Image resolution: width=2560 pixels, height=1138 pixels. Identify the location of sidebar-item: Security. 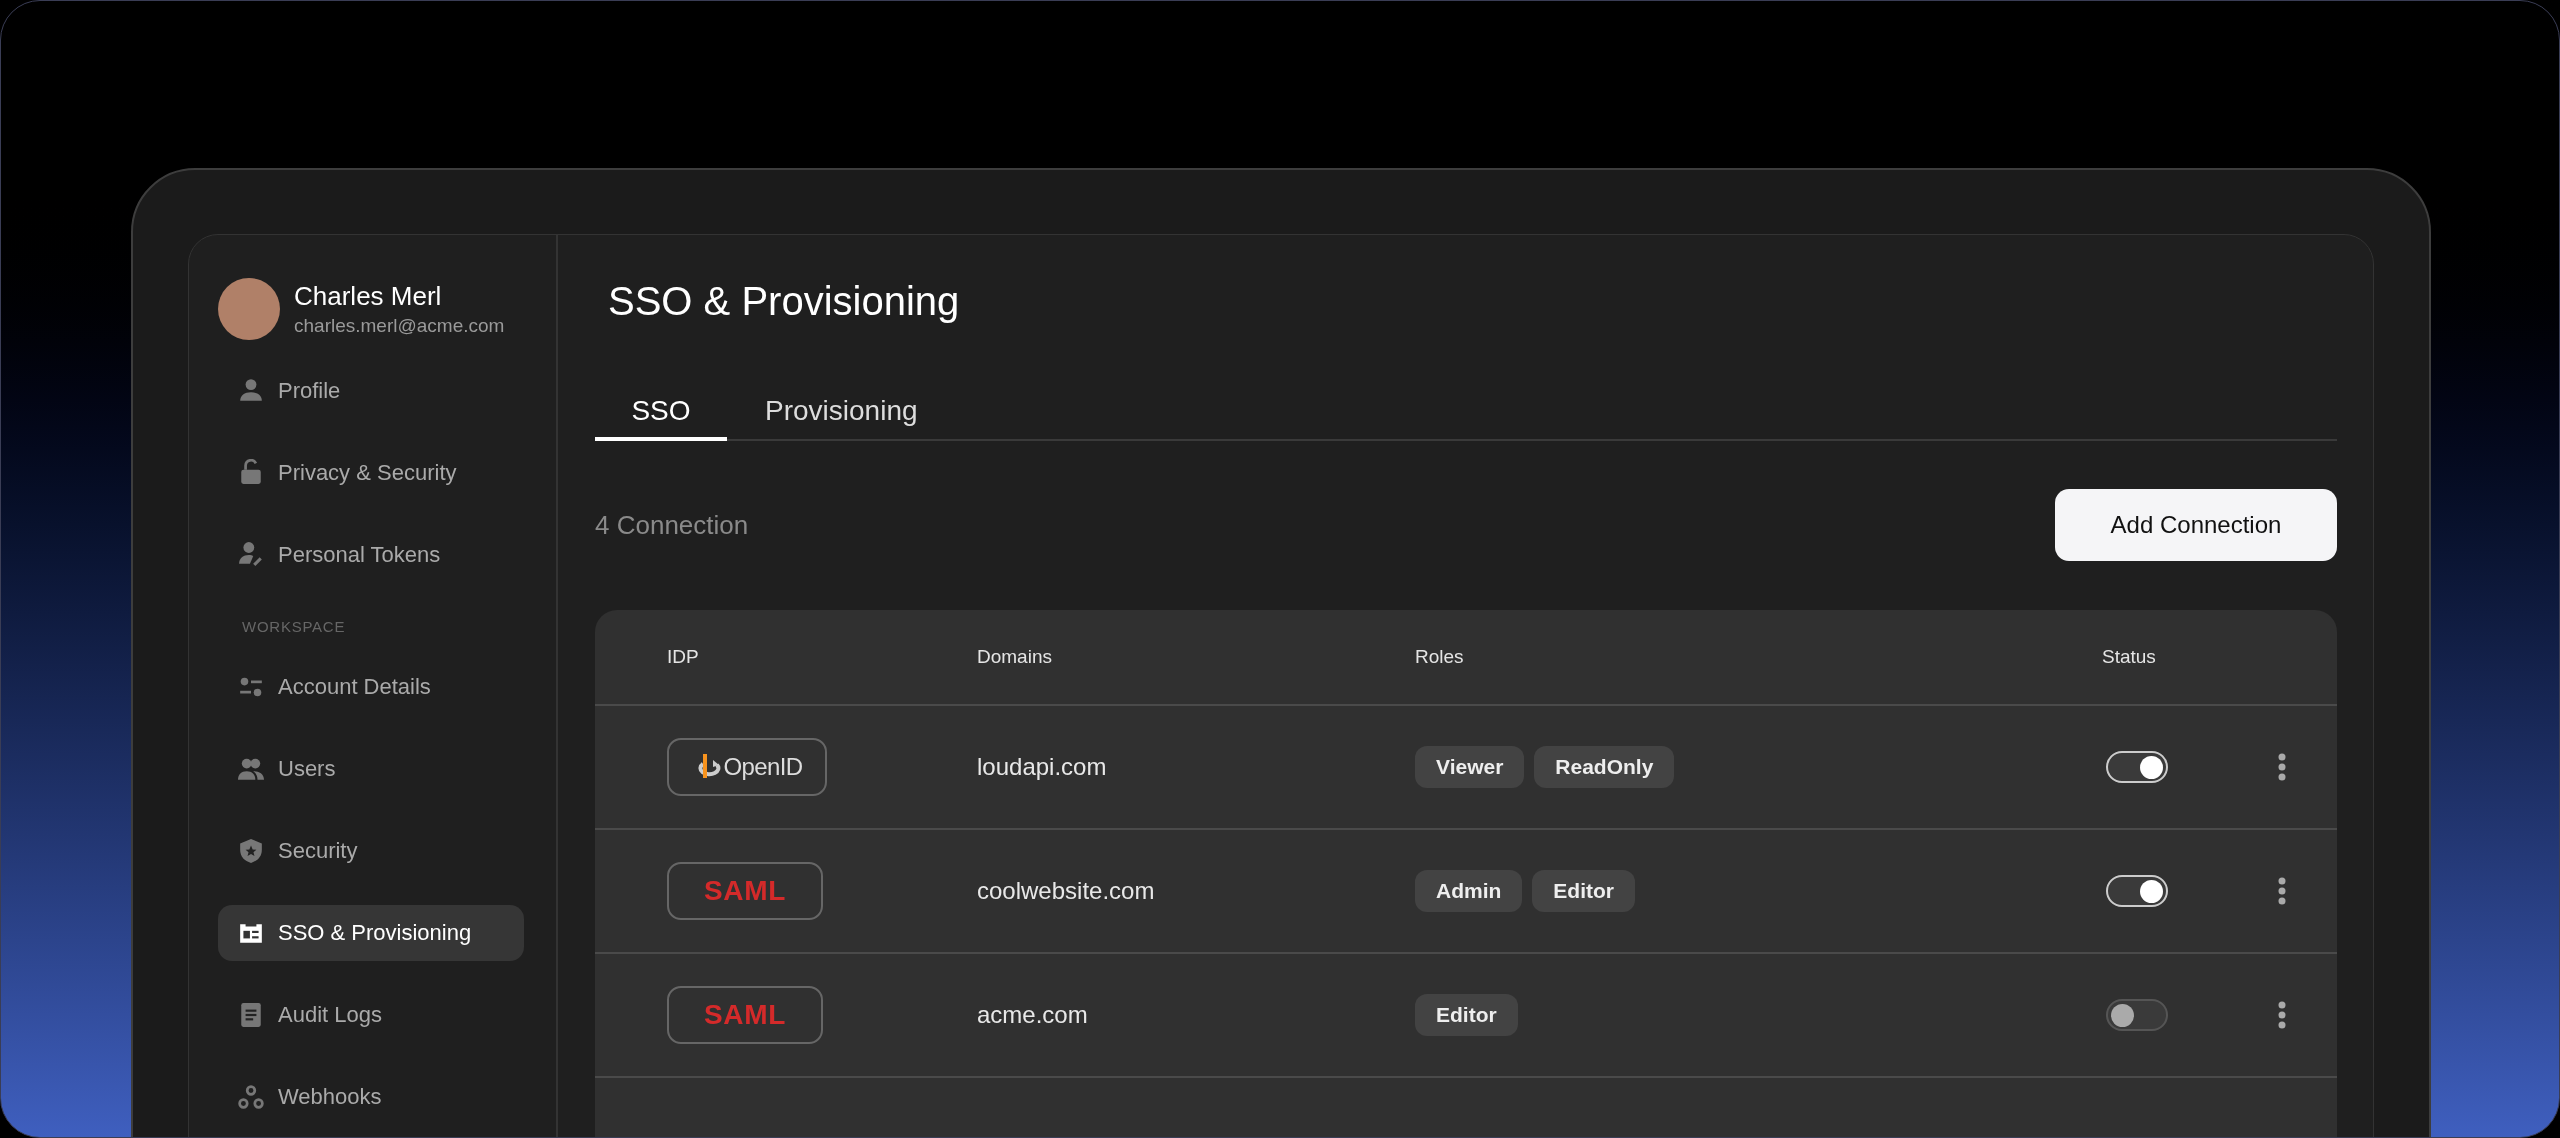
(371, 850).